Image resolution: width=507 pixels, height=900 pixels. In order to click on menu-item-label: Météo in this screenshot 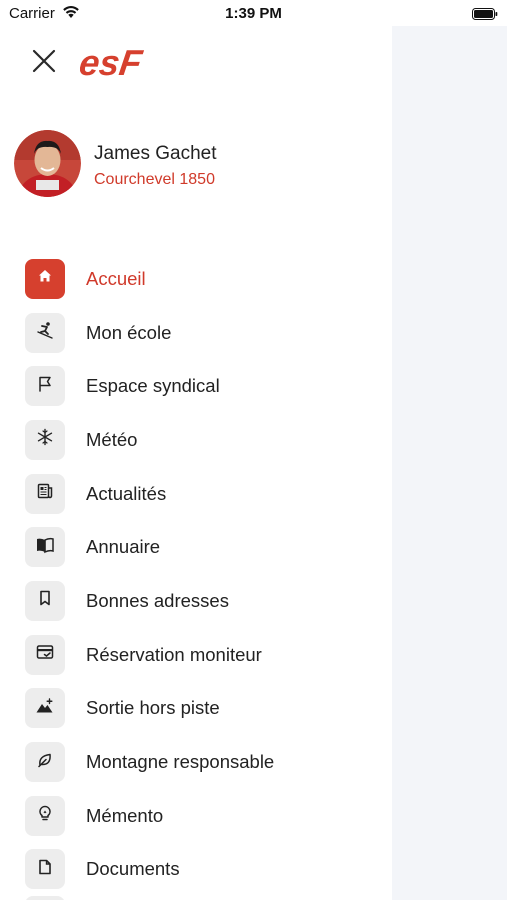, I will do `click(112, 439)`.